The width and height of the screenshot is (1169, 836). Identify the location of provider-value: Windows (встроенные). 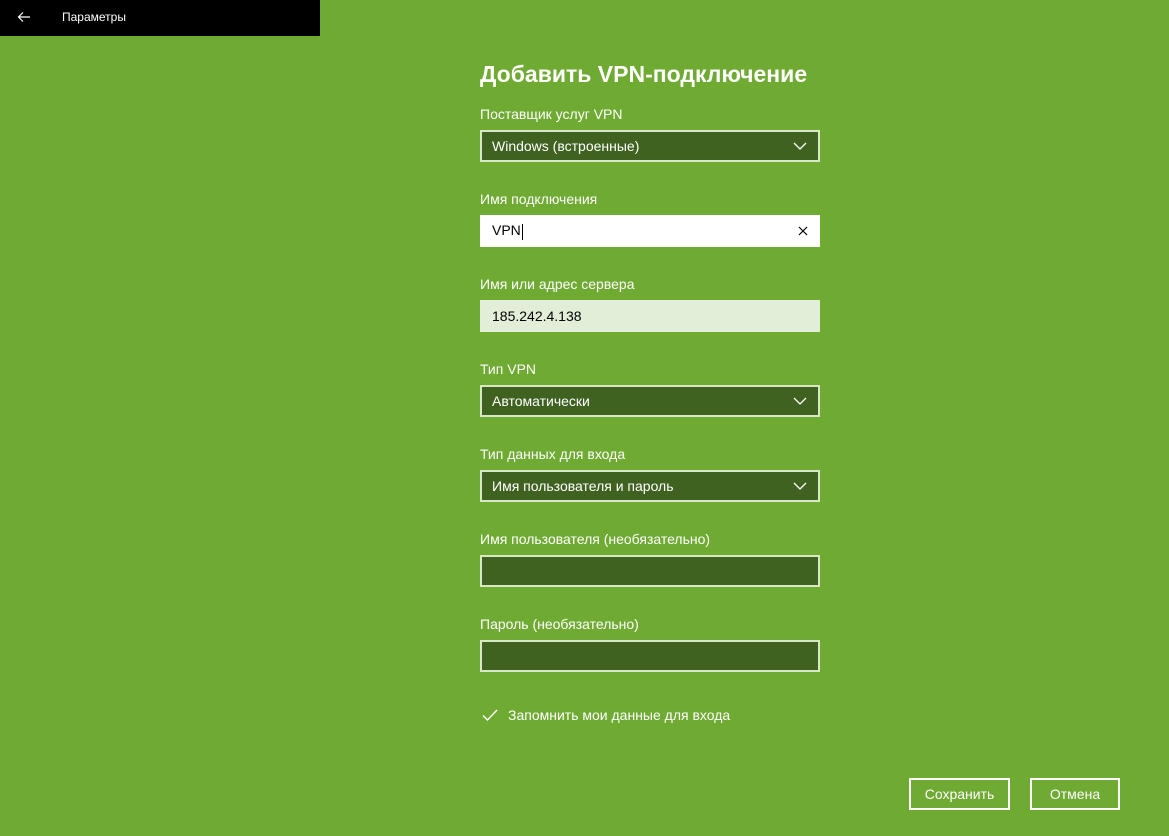
(566, 146).